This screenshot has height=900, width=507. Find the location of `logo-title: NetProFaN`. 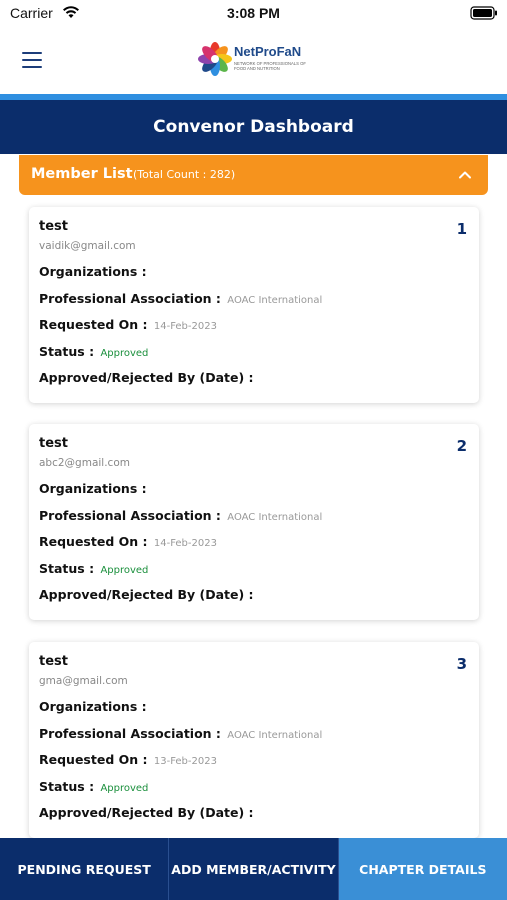

logo-title: NetProFaN is located at coordinates (268, 51).